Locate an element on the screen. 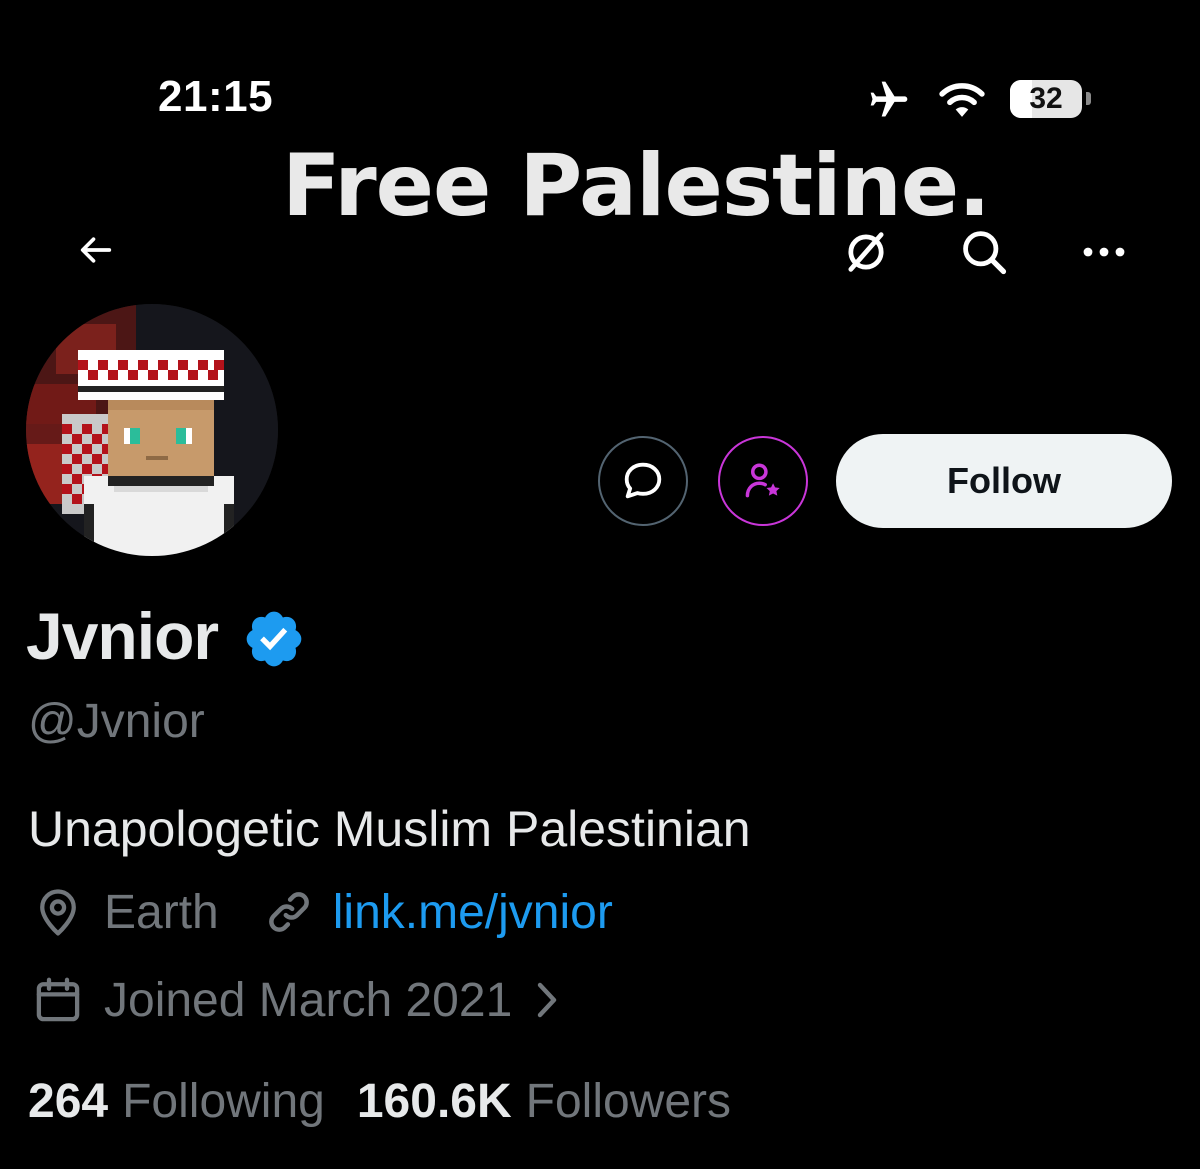  back-button is located at coordinates (96, 250).